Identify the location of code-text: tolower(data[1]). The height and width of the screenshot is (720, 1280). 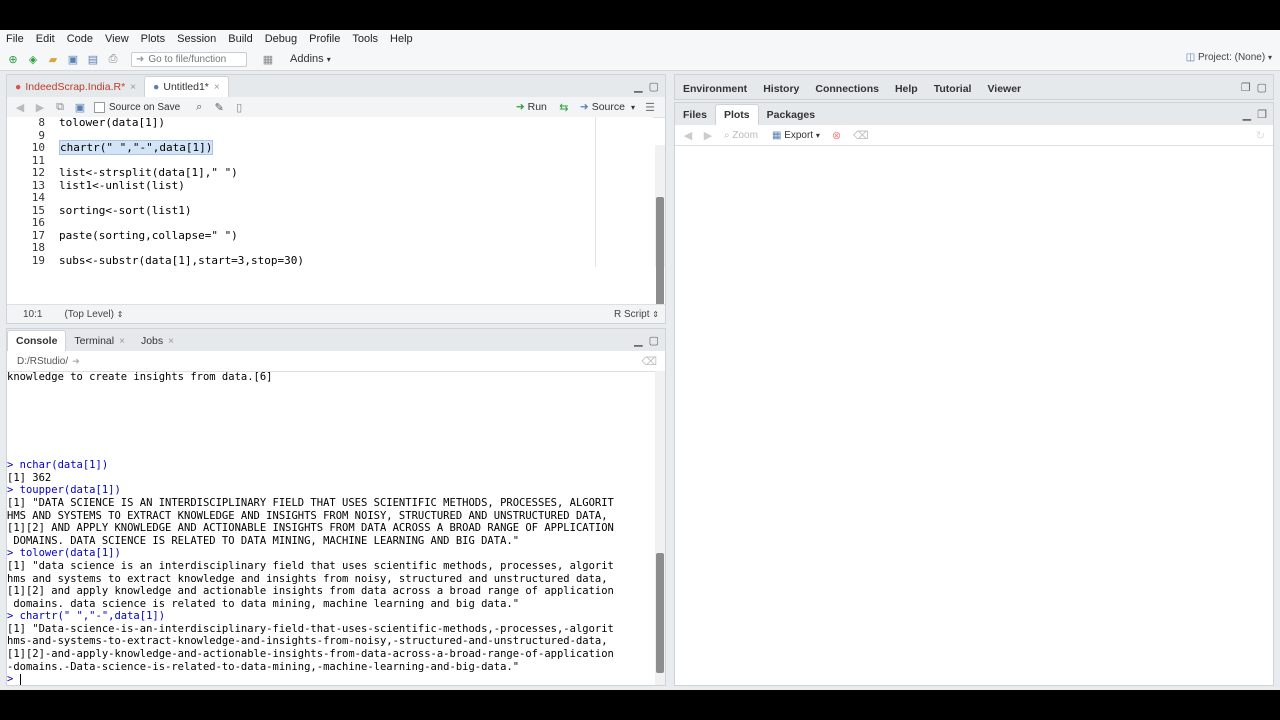
(112, 123).